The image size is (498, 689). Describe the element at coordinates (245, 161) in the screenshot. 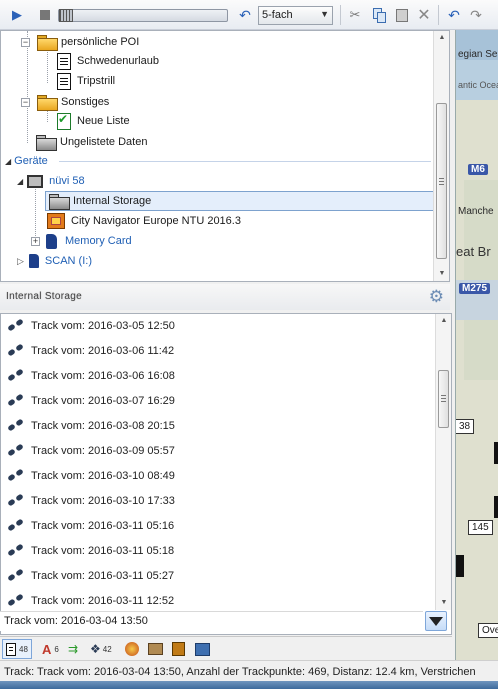

I see `section-divider` at that location.